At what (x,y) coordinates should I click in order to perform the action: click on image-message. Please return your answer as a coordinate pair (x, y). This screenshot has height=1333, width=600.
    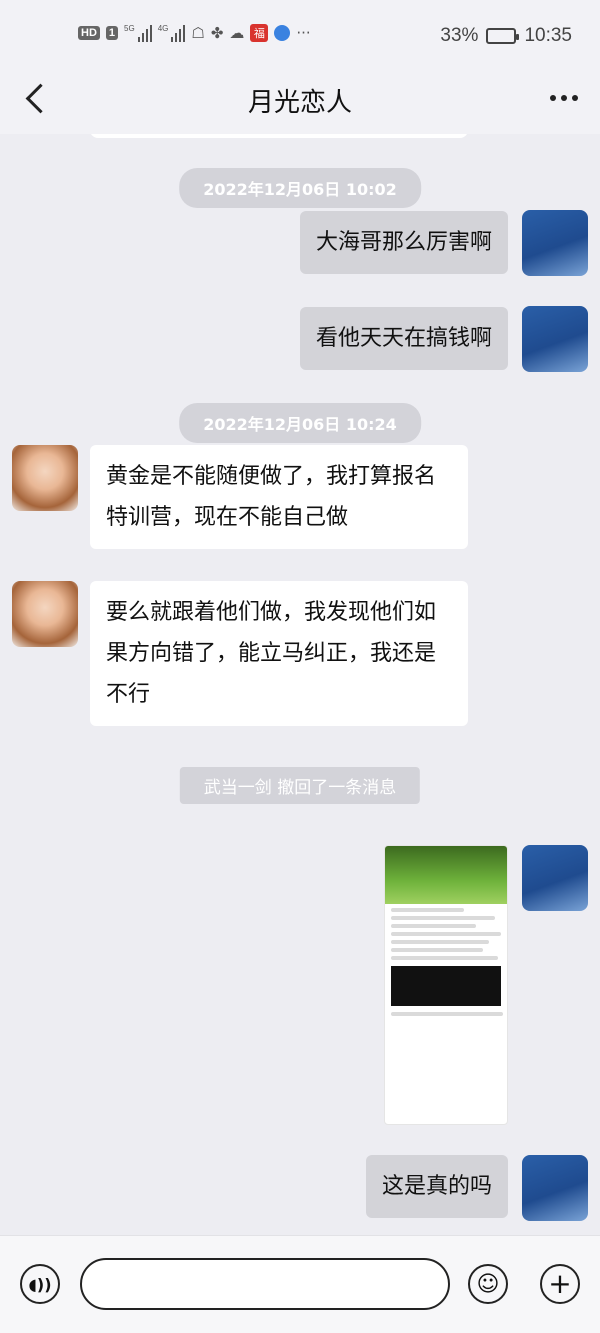
    Looking at the image, I should click on (446, 985).